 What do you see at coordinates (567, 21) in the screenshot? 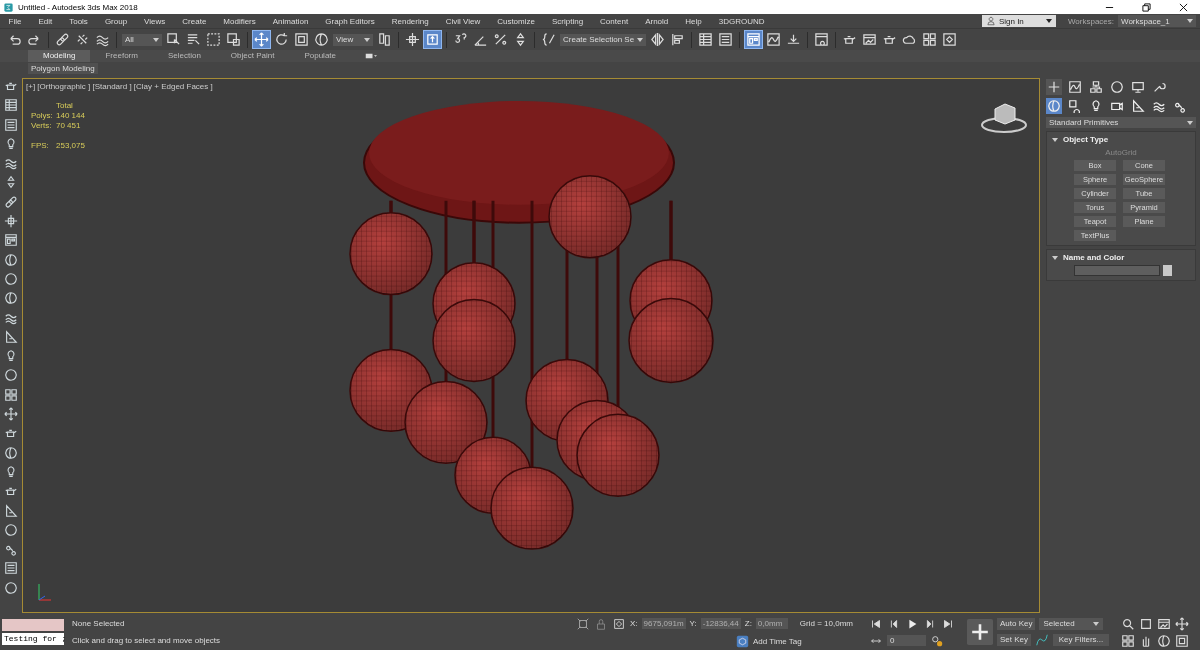
I see `menu-item: Scripting` at bounding box center [567, 21].